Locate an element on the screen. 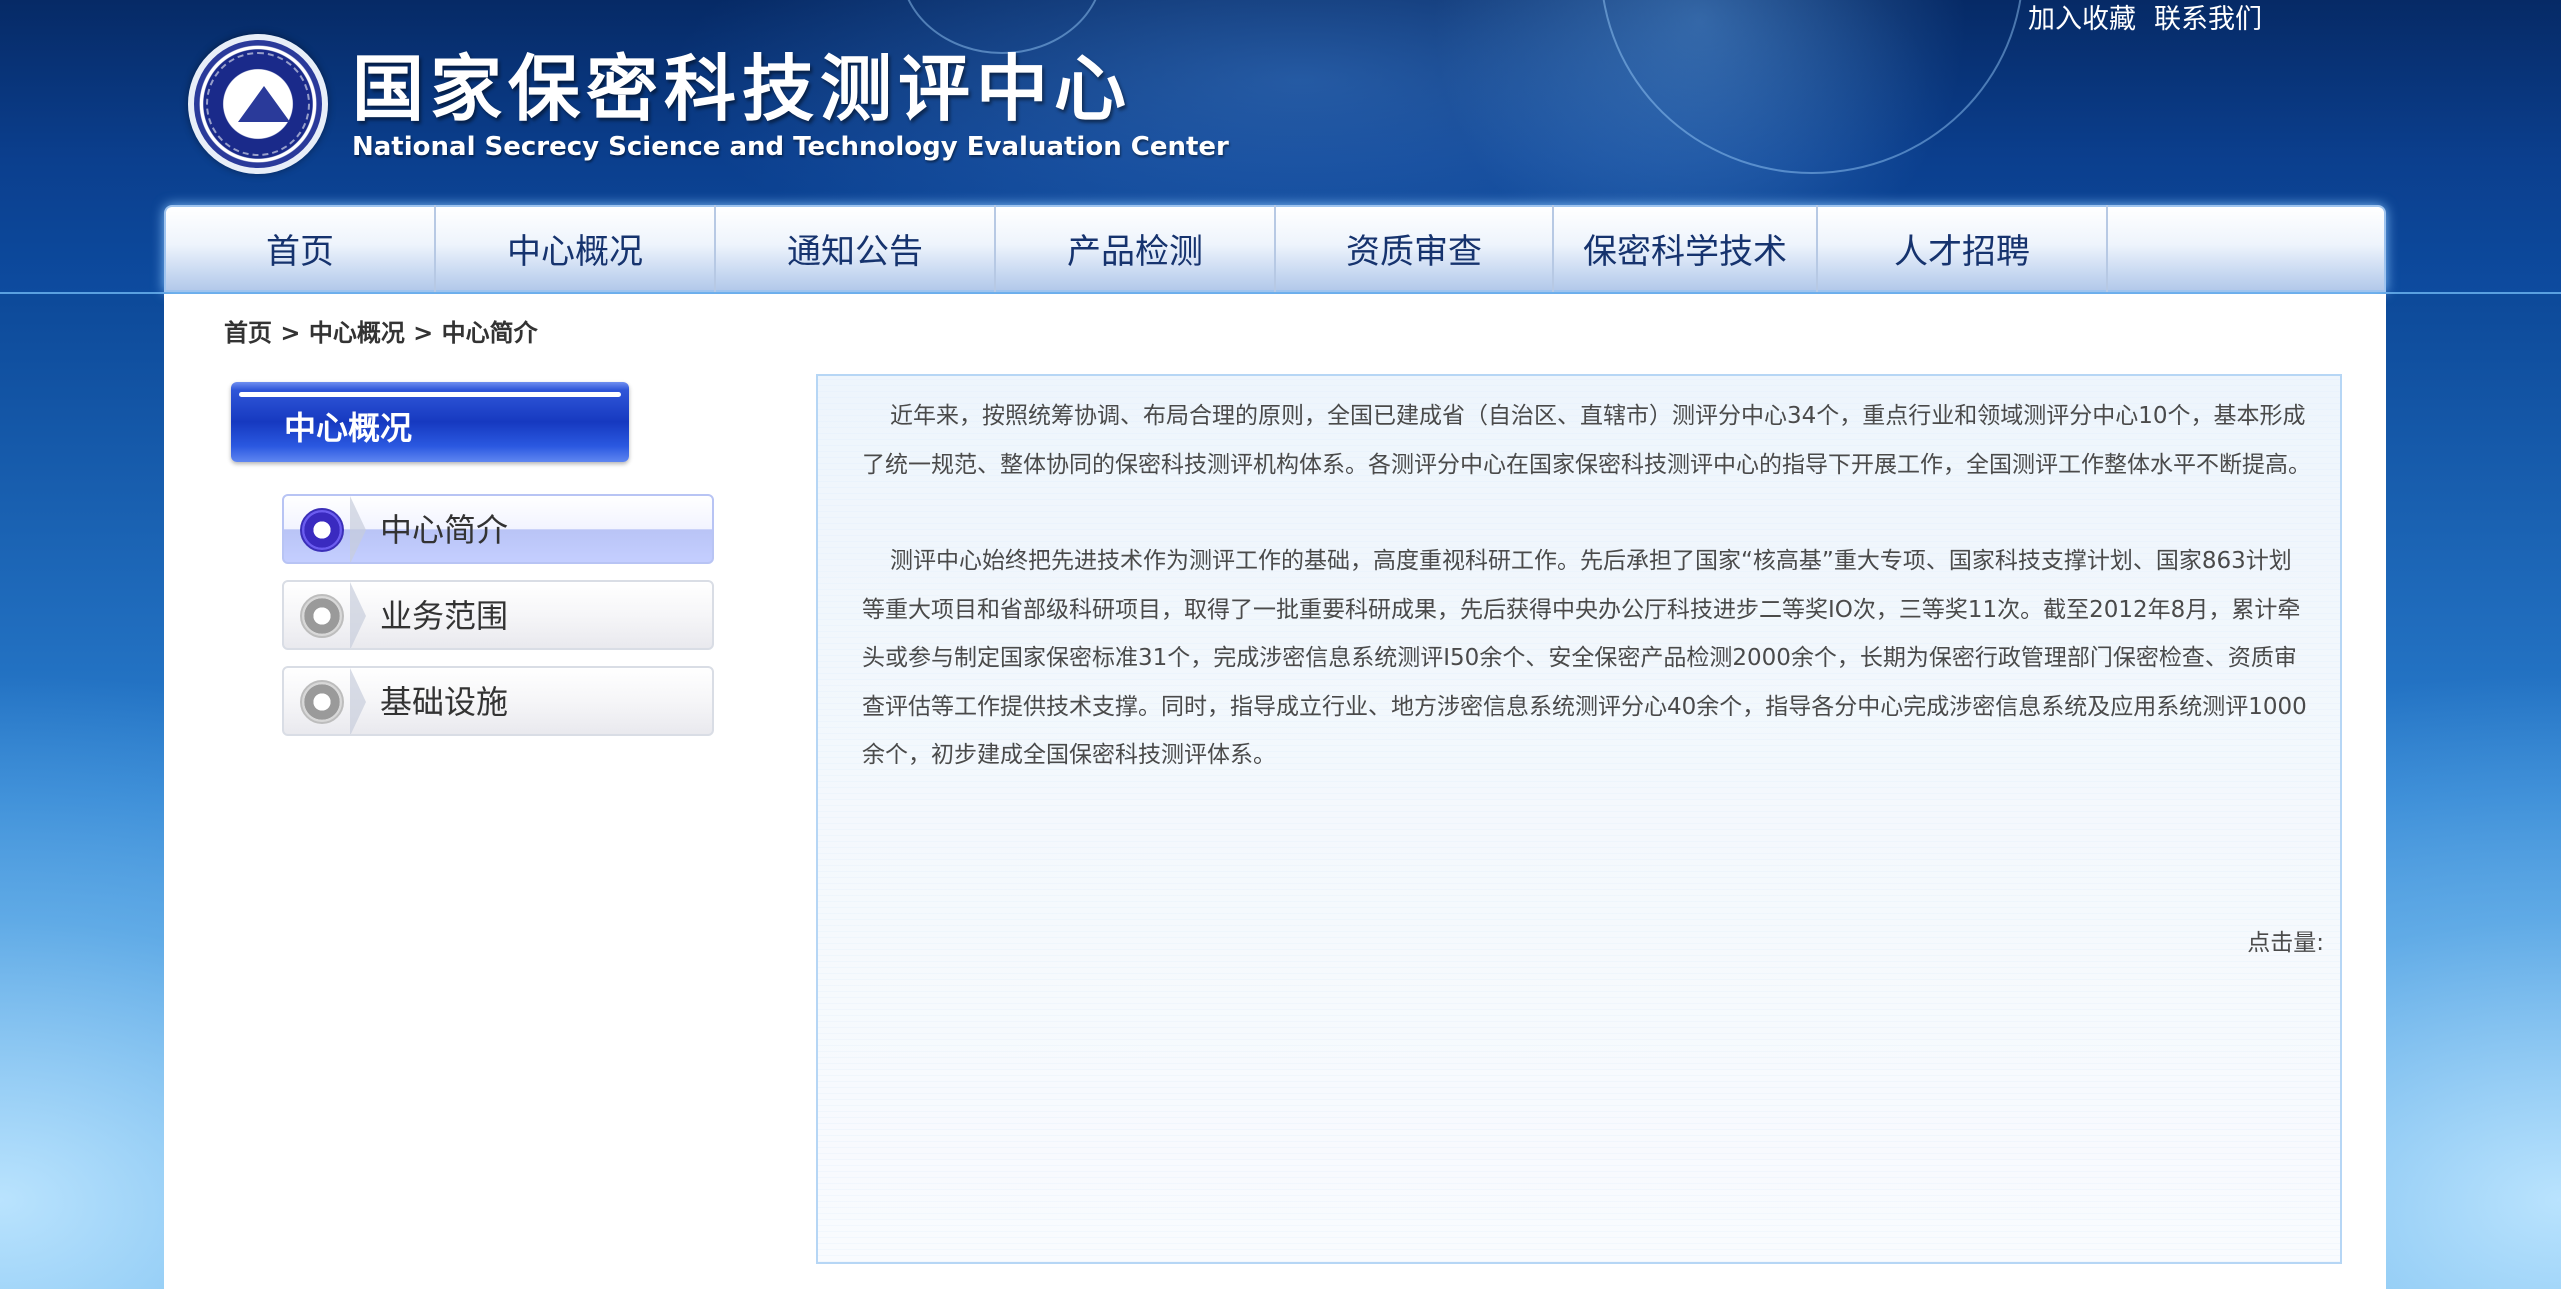 This screenshot has width=2561, height=1289. nav-item-home: 首页 is located at coordinates (301, 248).